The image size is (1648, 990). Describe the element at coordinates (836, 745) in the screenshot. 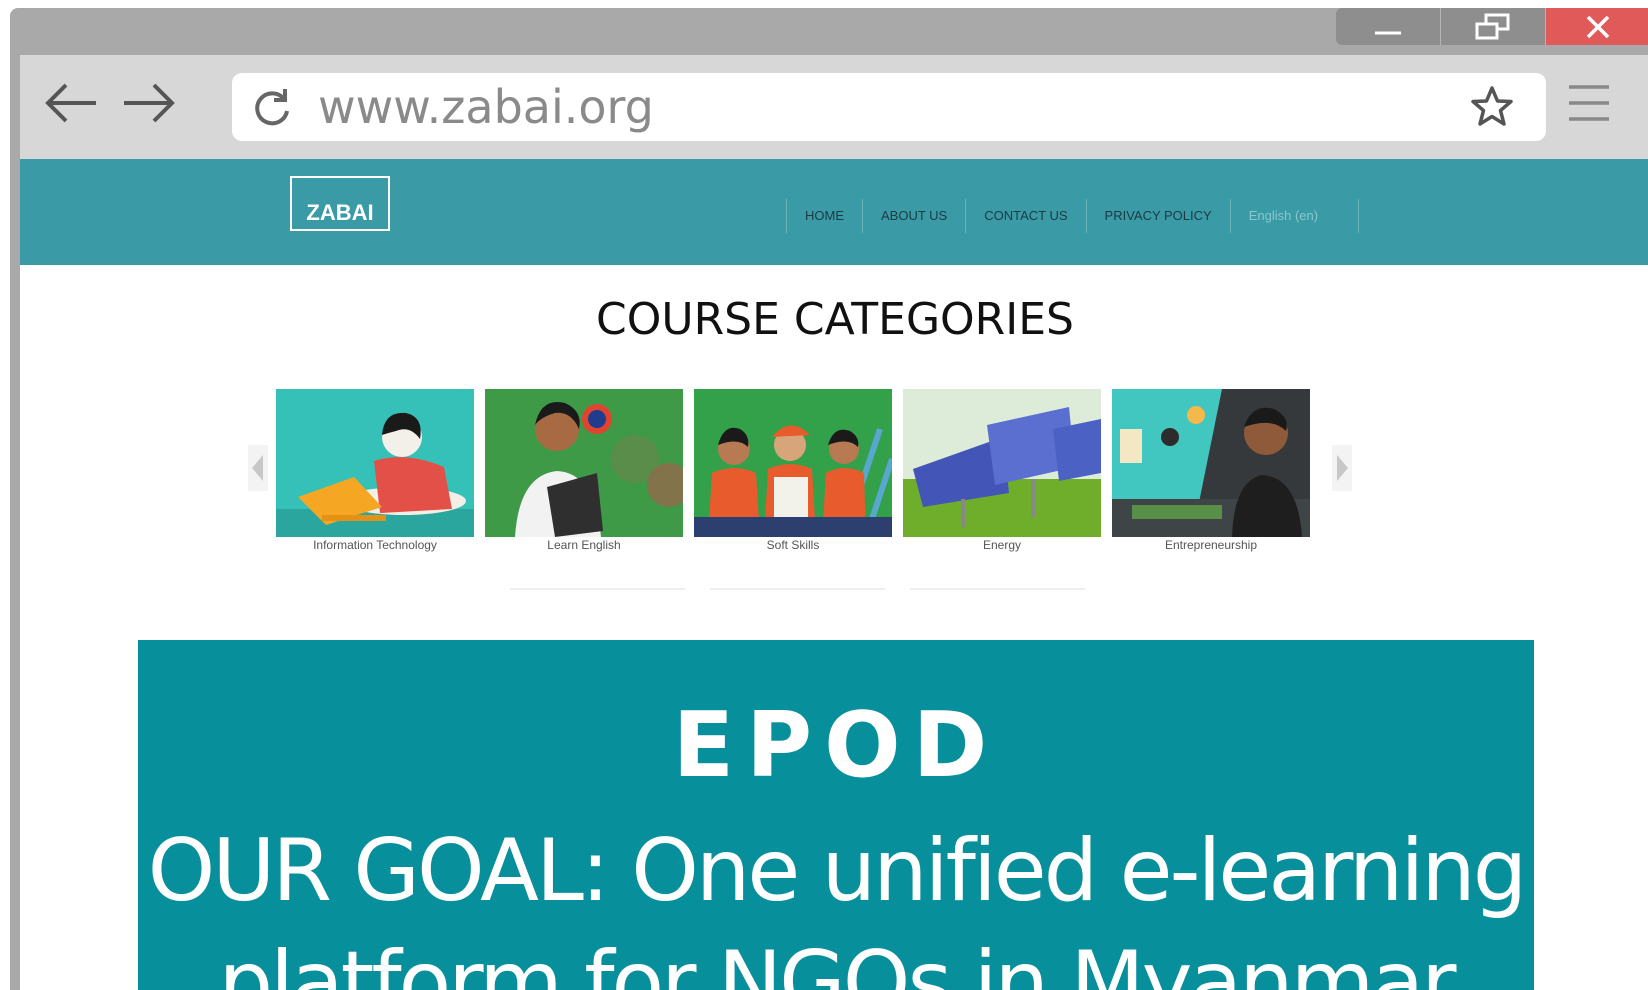

I see `banner-heading: EPOD` at that location.